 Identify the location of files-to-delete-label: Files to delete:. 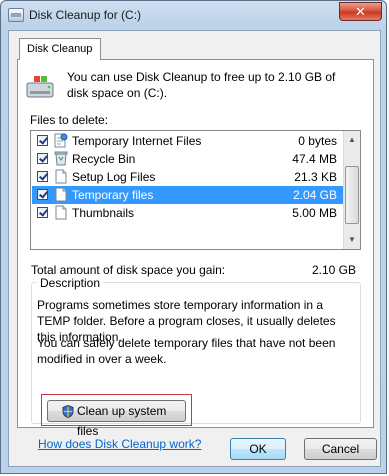
(69, 120).